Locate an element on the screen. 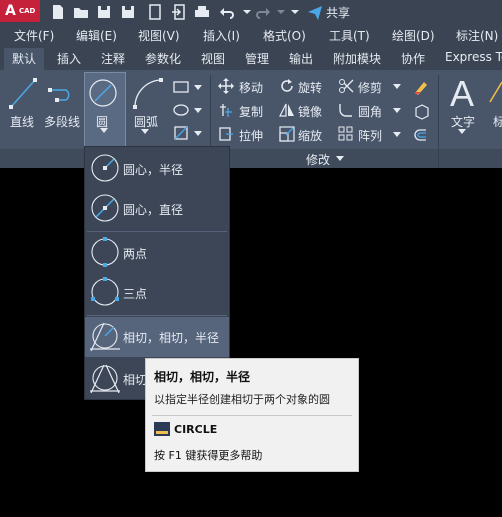 The image size is (502, 517). menu-edit: 编辑(E) is located at coordinates (96, 35).